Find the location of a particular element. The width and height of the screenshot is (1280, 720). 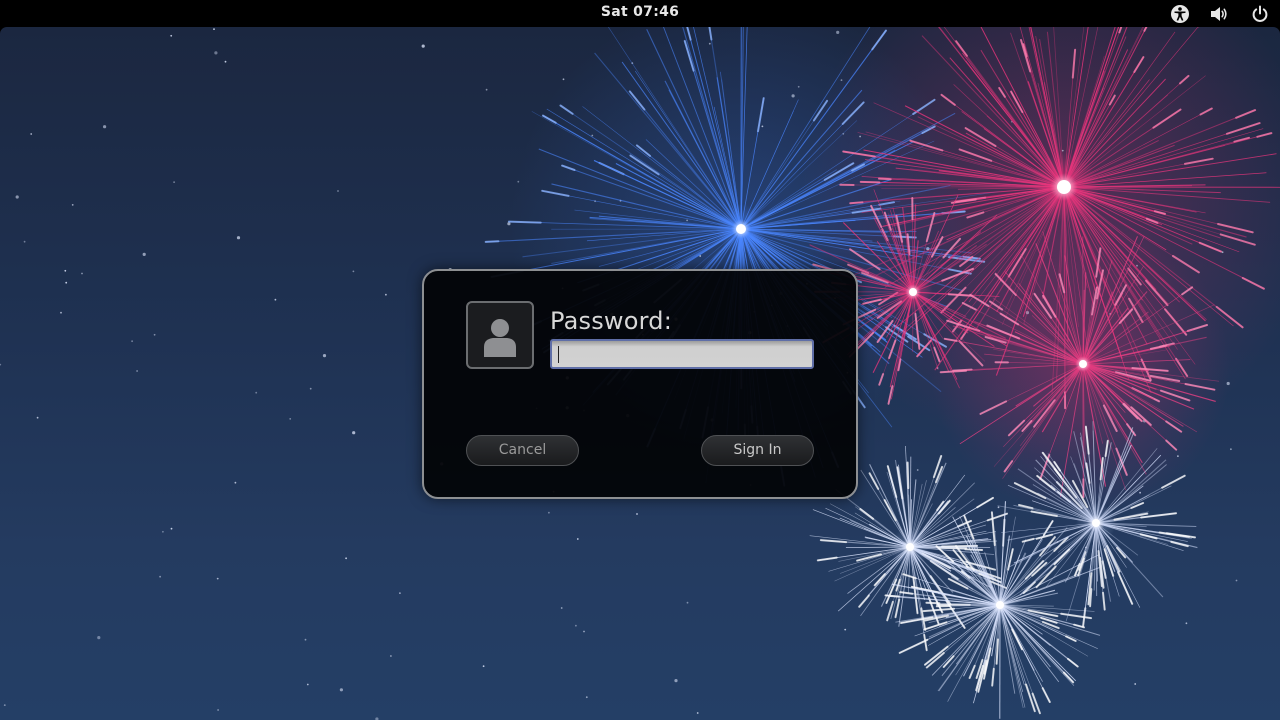

accessibility-icon is located at coordinates (1180, 14).